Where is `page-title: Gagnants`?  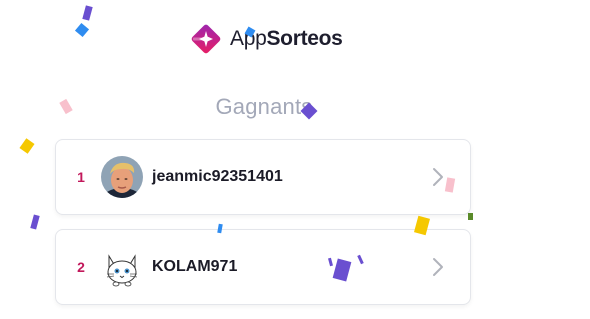
page-title: Gagnants is located at coordinates (264, 106).